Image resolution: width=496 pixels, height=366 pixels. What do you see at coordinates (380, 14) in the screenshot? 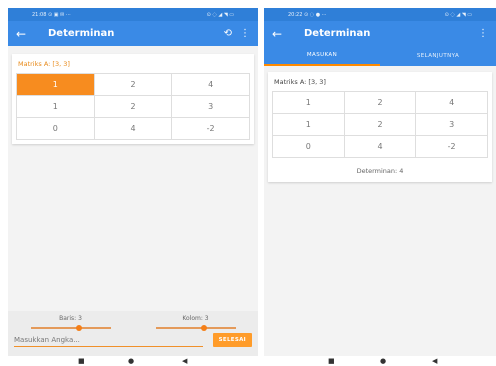
I see `status-bar: 20:22 ⊙ ◌ ● ··· ⊙ ◌ ◢ ◥ ▭` at bounding box center [380, 14].